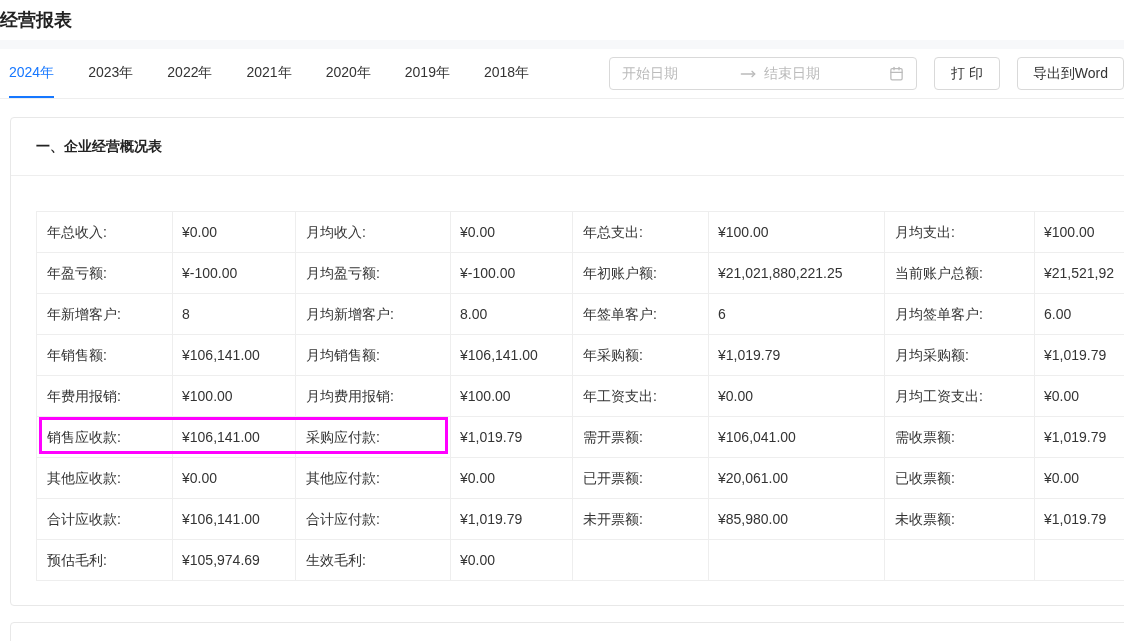 The height and width of the screenshot is (641, 1124). What do you see at coordinates (753, 477) in the screenshot?
I see `field-value: ¥20,061.00` at bounding box center [753, 477].